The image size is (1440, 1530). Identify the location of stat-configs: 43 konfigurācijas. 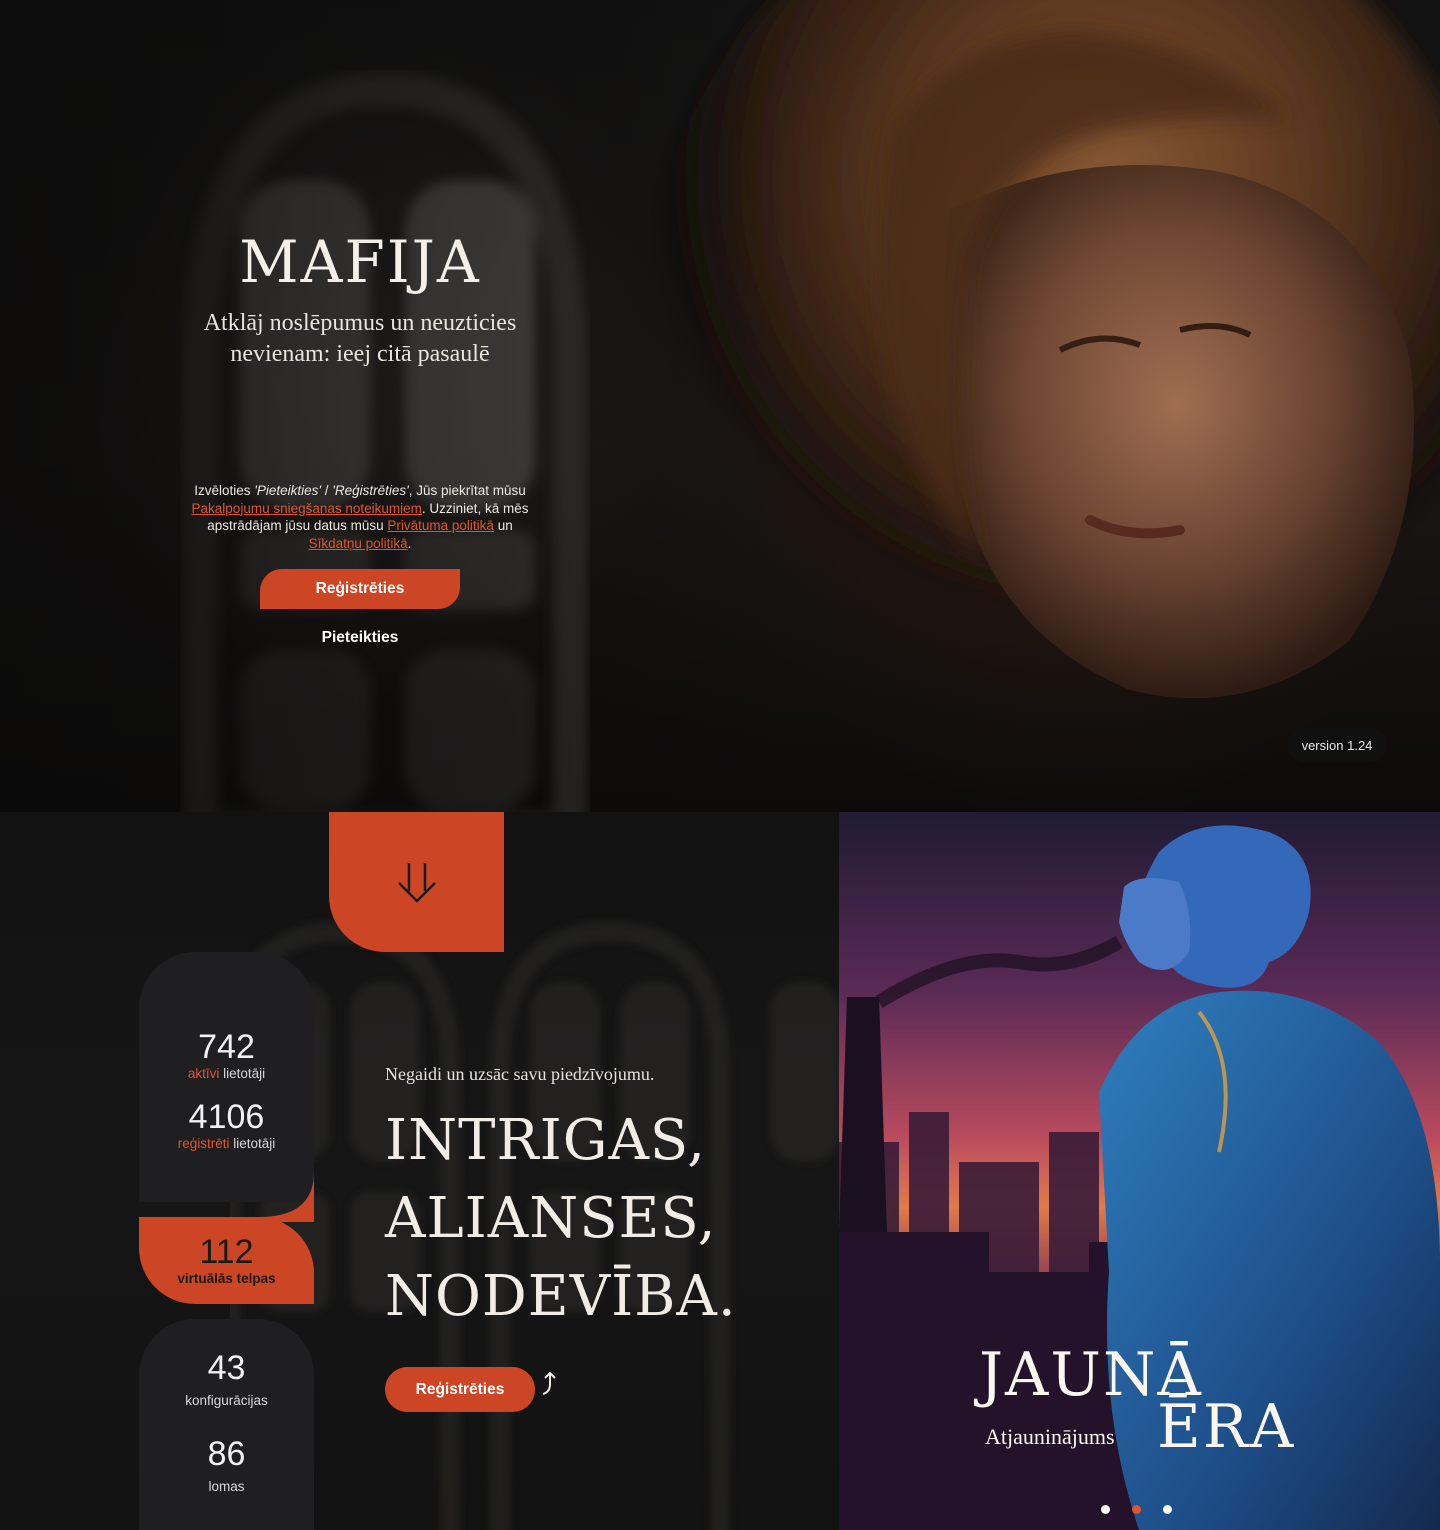
(226, 1379).